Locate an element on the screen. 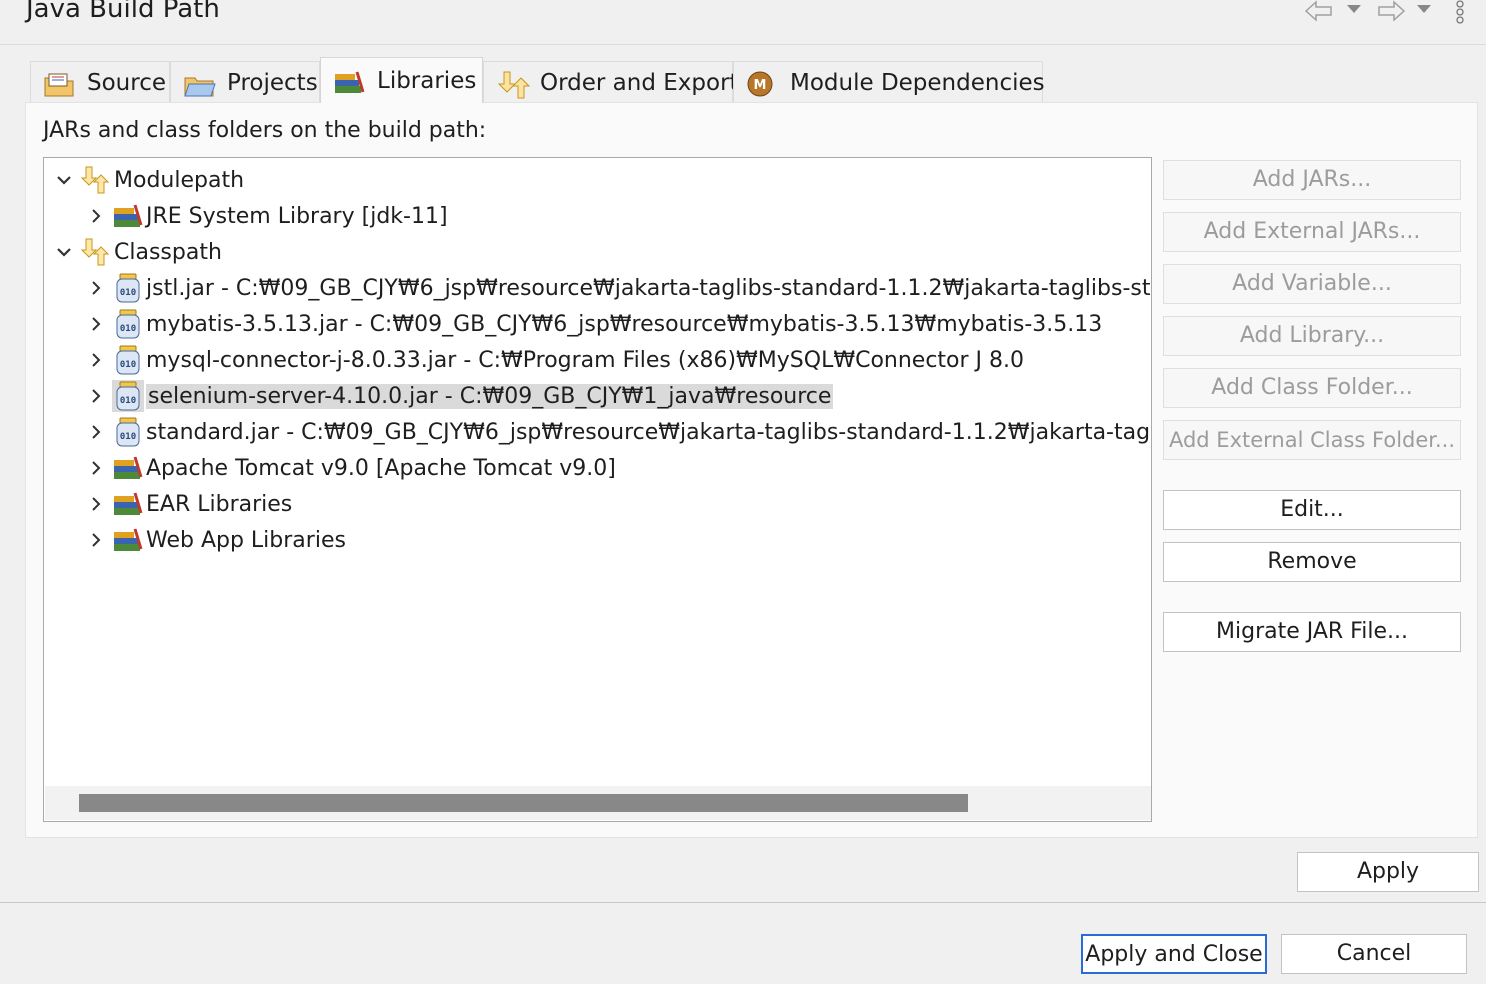 Image resolution: width=1486 pixels, height=984 pixels. source-folder-icon is located at coordinates (60, 83).